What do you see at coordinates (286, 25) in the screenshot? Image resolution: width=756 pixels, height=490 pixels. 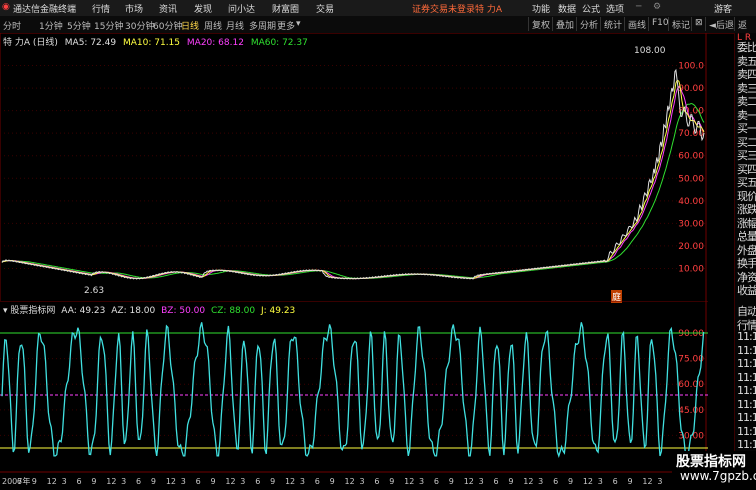 I see `period-more: 更多` at bounding box center [286, 25].